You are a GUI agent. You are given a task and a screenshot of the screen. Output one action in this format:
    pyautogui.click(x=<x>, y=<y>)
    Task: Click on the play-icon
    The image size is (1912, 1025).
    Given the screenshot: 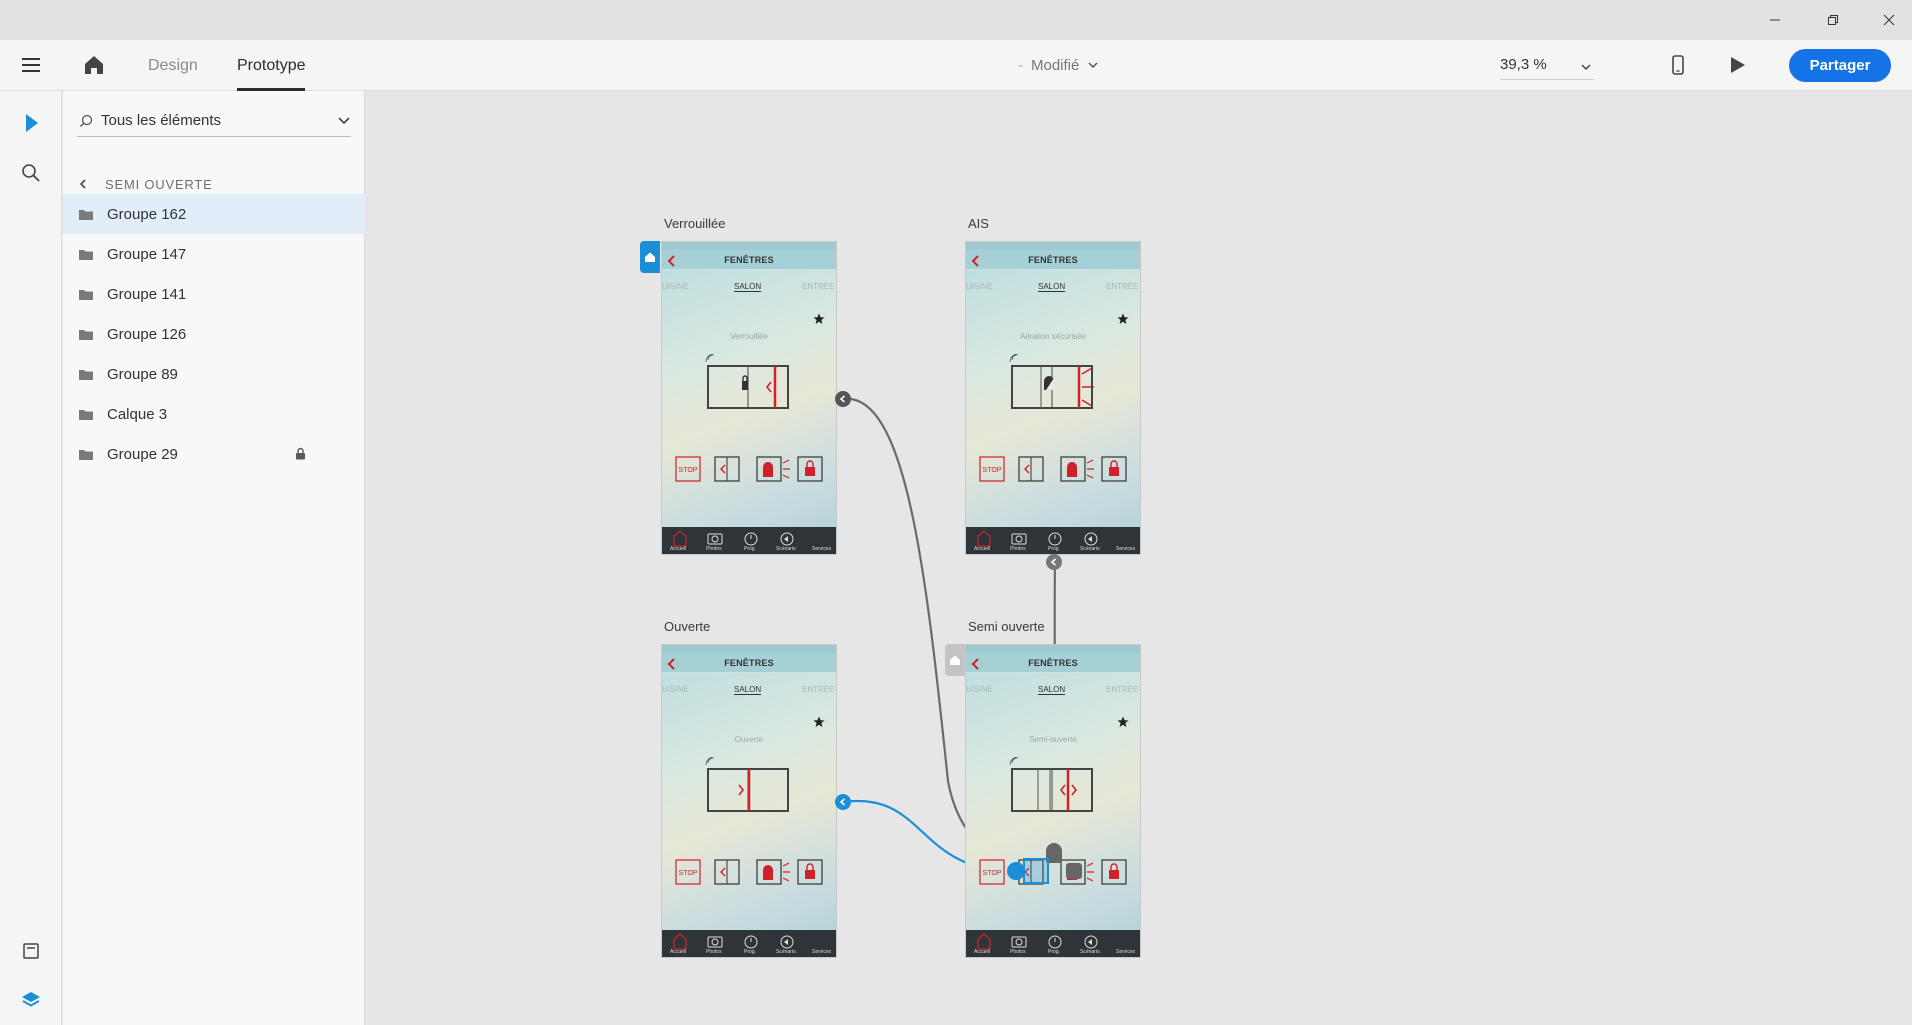 What is the action you would take?
    pyautogui.click(x=1737, y=67)
    